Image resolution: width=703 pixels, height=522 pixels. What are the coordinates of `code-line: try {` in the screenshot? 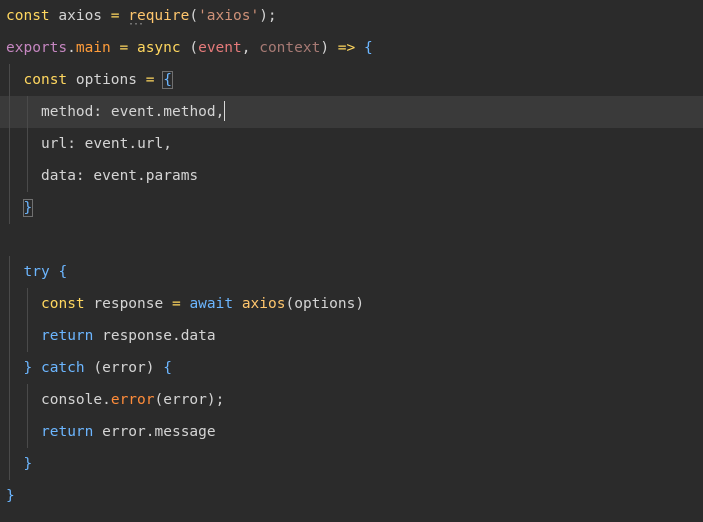 It's located at (351, 272).